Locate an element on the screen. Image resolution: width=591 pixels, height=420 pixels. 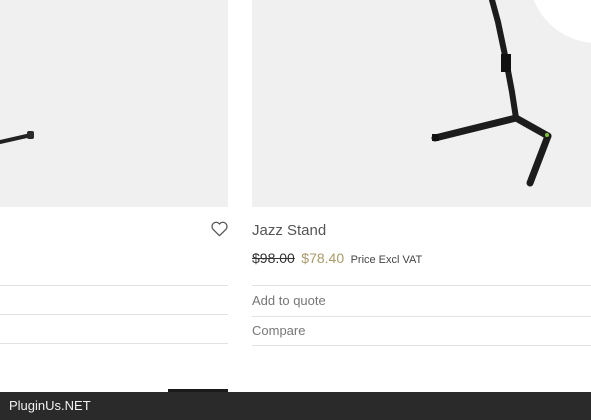
product-title: Jazz Stand is located at coordinates (289, 230).